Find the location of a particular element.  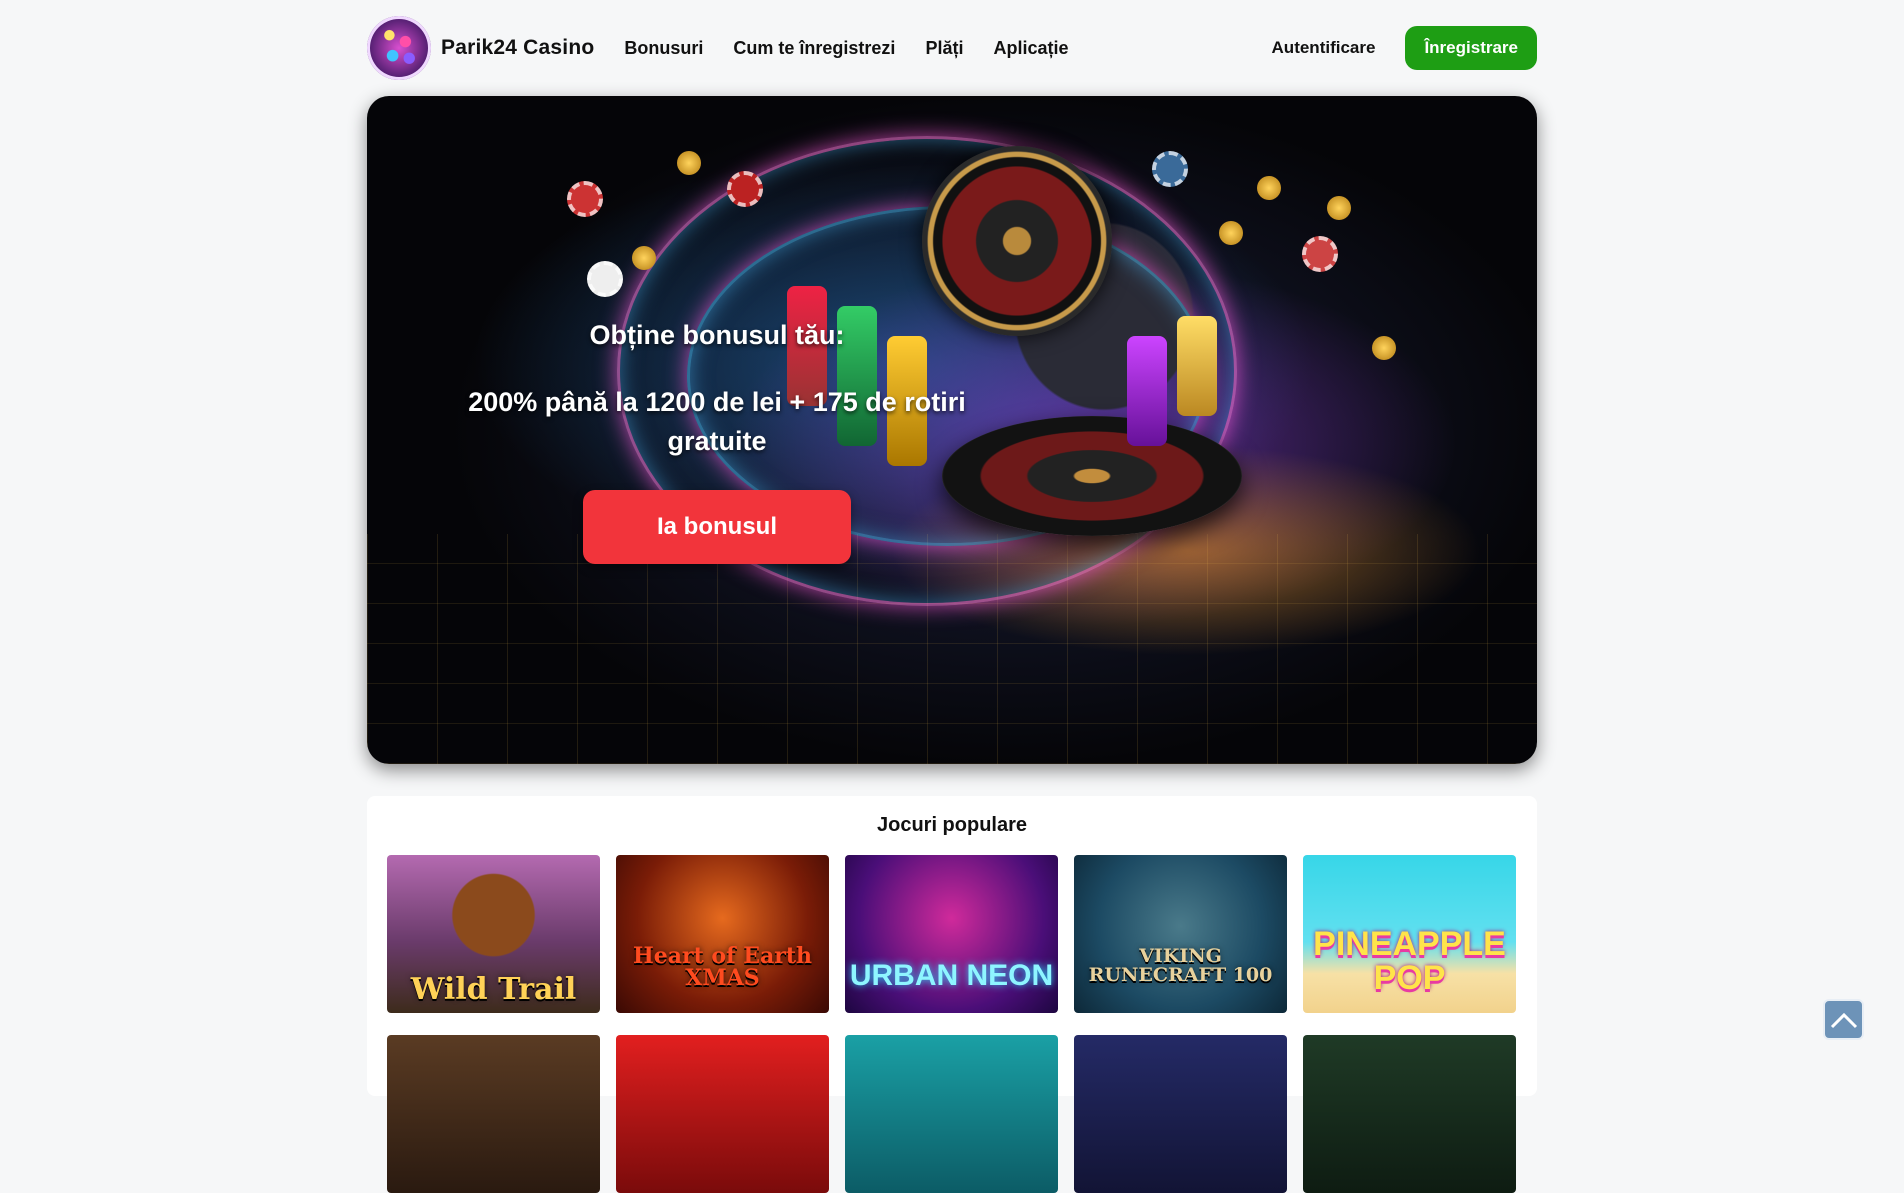

game-tile: Heart of Earth XMAS is located at coordinates (722, 934).